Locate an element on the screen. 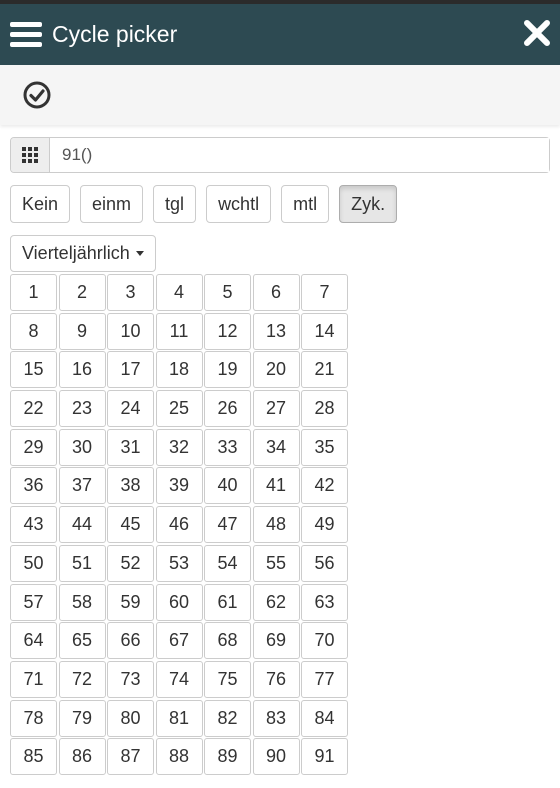 The image size is (560, 788). day-cell: 90 is located at coordinates (276, 757).